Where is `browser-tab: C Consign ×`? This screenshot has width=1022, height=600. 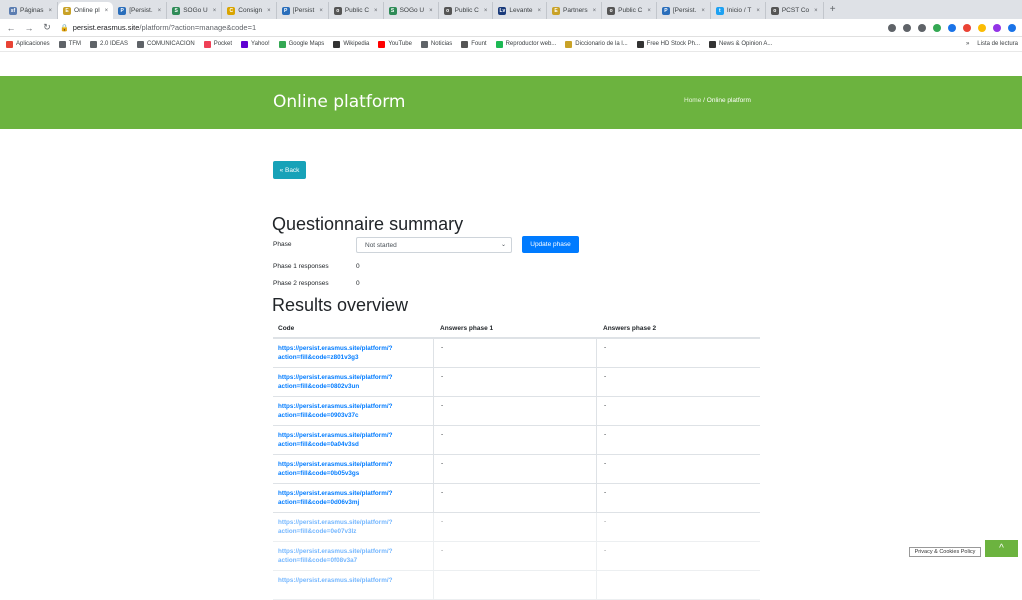
browser-tab: C Consign × is located at coordinates (249, 10).